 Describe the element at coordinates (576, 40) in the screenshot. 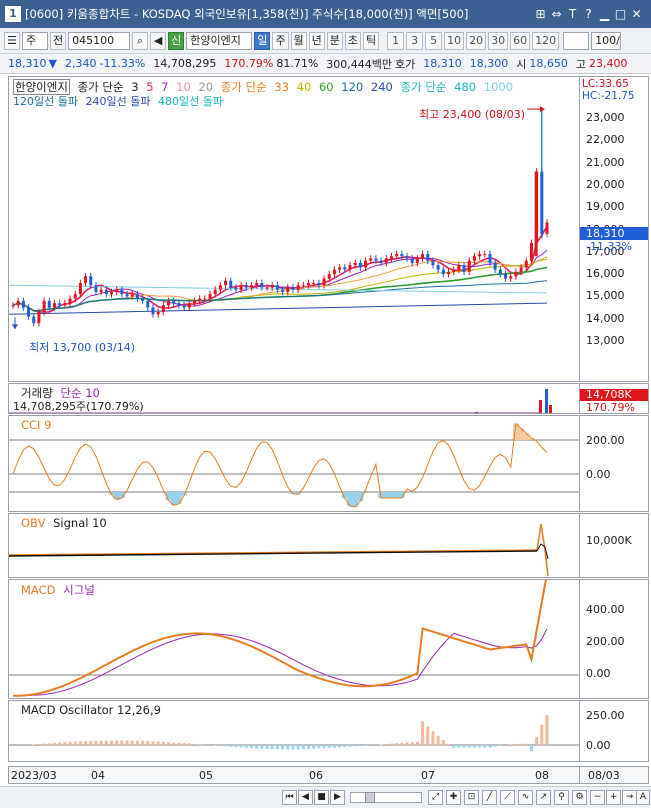

I see `interval-input` at that location.